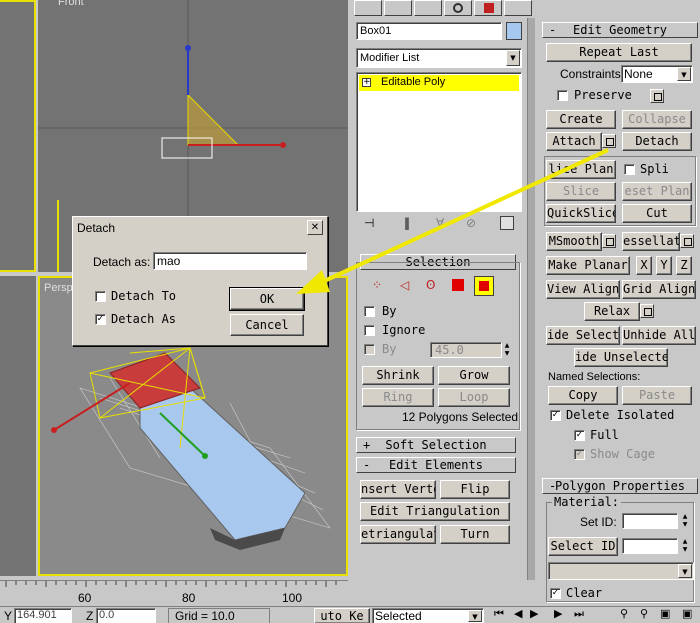  Describe the element at coordinates (609, 141) in the screenshot. I see `attach-settings-icon` at that location.